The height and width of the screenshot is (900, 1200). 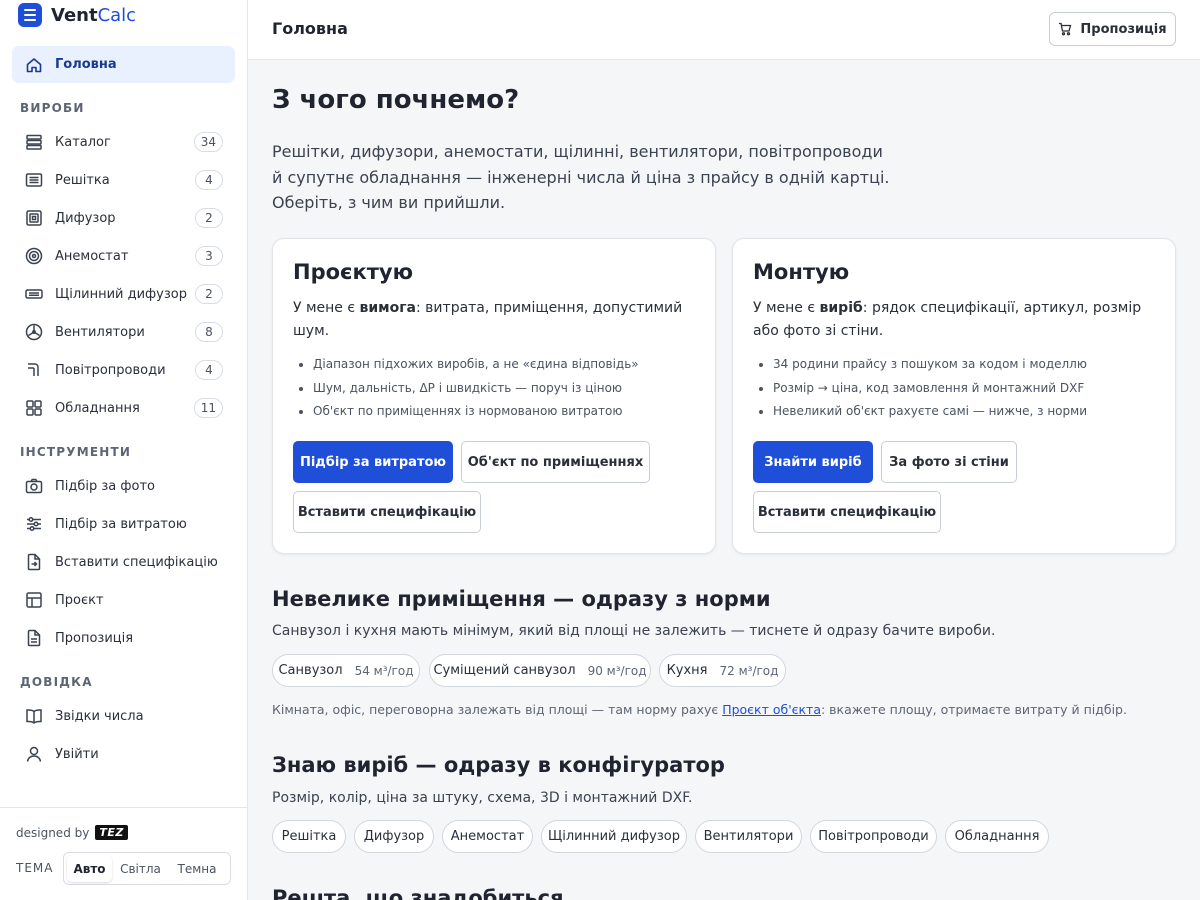 I want to click on sidebar-item-label: Каталог, so click(x=83, y=142).